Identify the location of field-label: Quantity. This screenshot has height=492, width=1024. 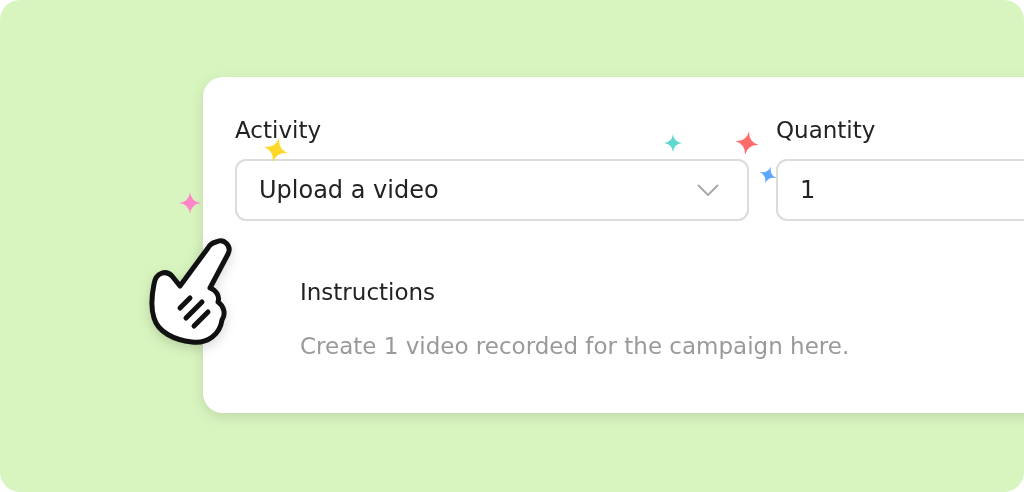
(826, 130).